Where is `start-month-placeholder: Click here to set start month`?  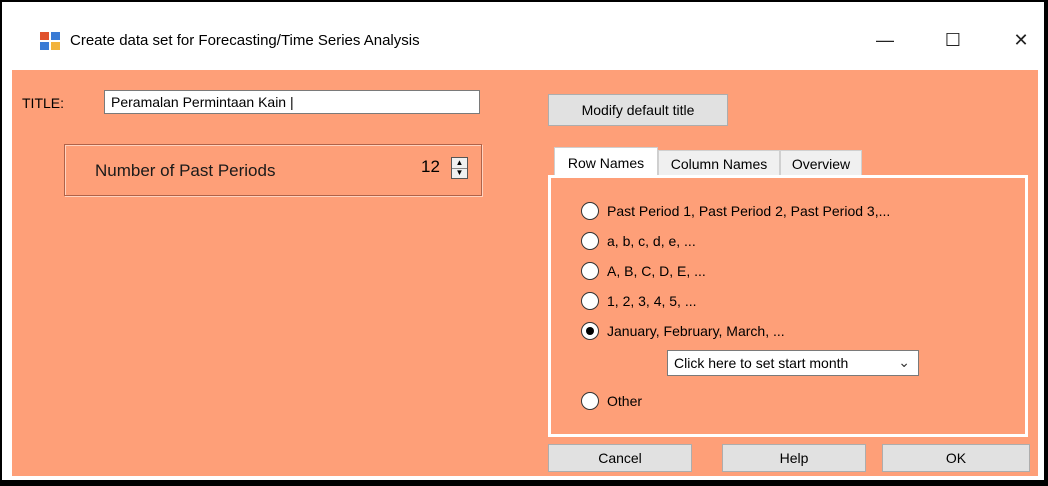
start-month-placeholder: Click here to set start month is located at coordinates (761, 363).